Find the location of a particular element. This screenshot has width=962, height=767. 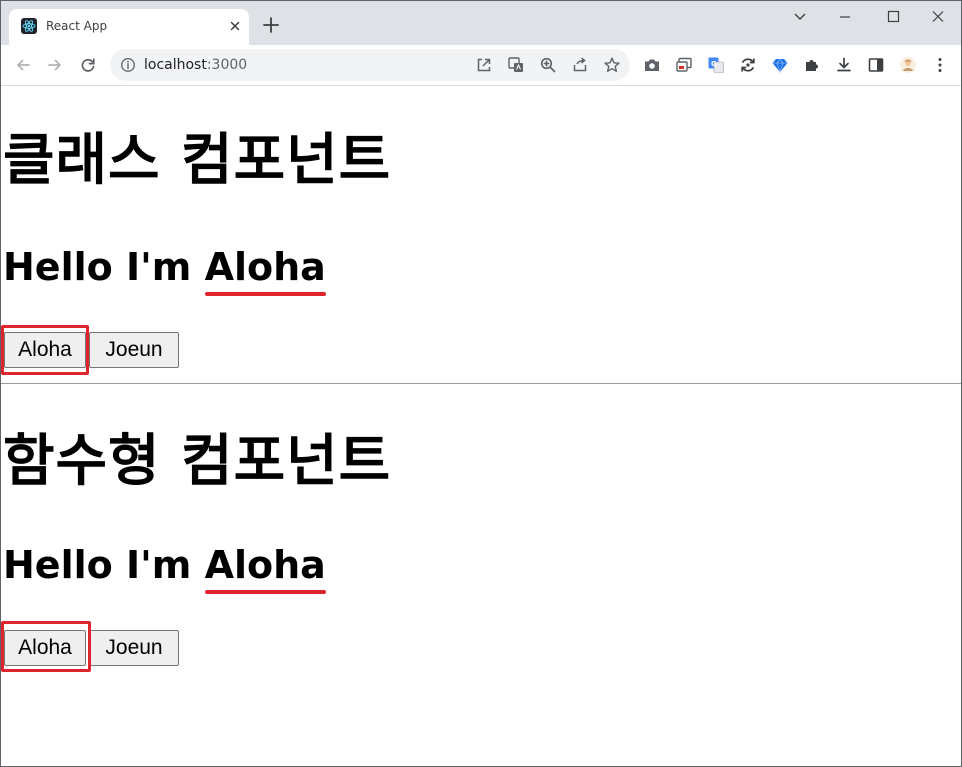

profile-avatar-icon is located at coordinates (908, 65).